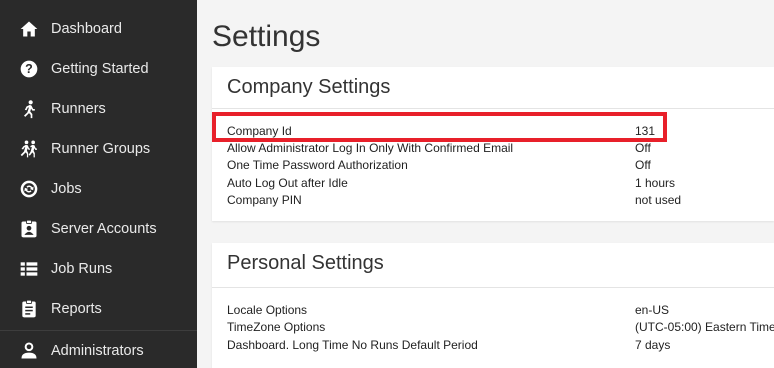 The image size is (774, 368). Describe the element at coordinates (29, 269) in the screenshot. I see `job-runs-icon` at that location.